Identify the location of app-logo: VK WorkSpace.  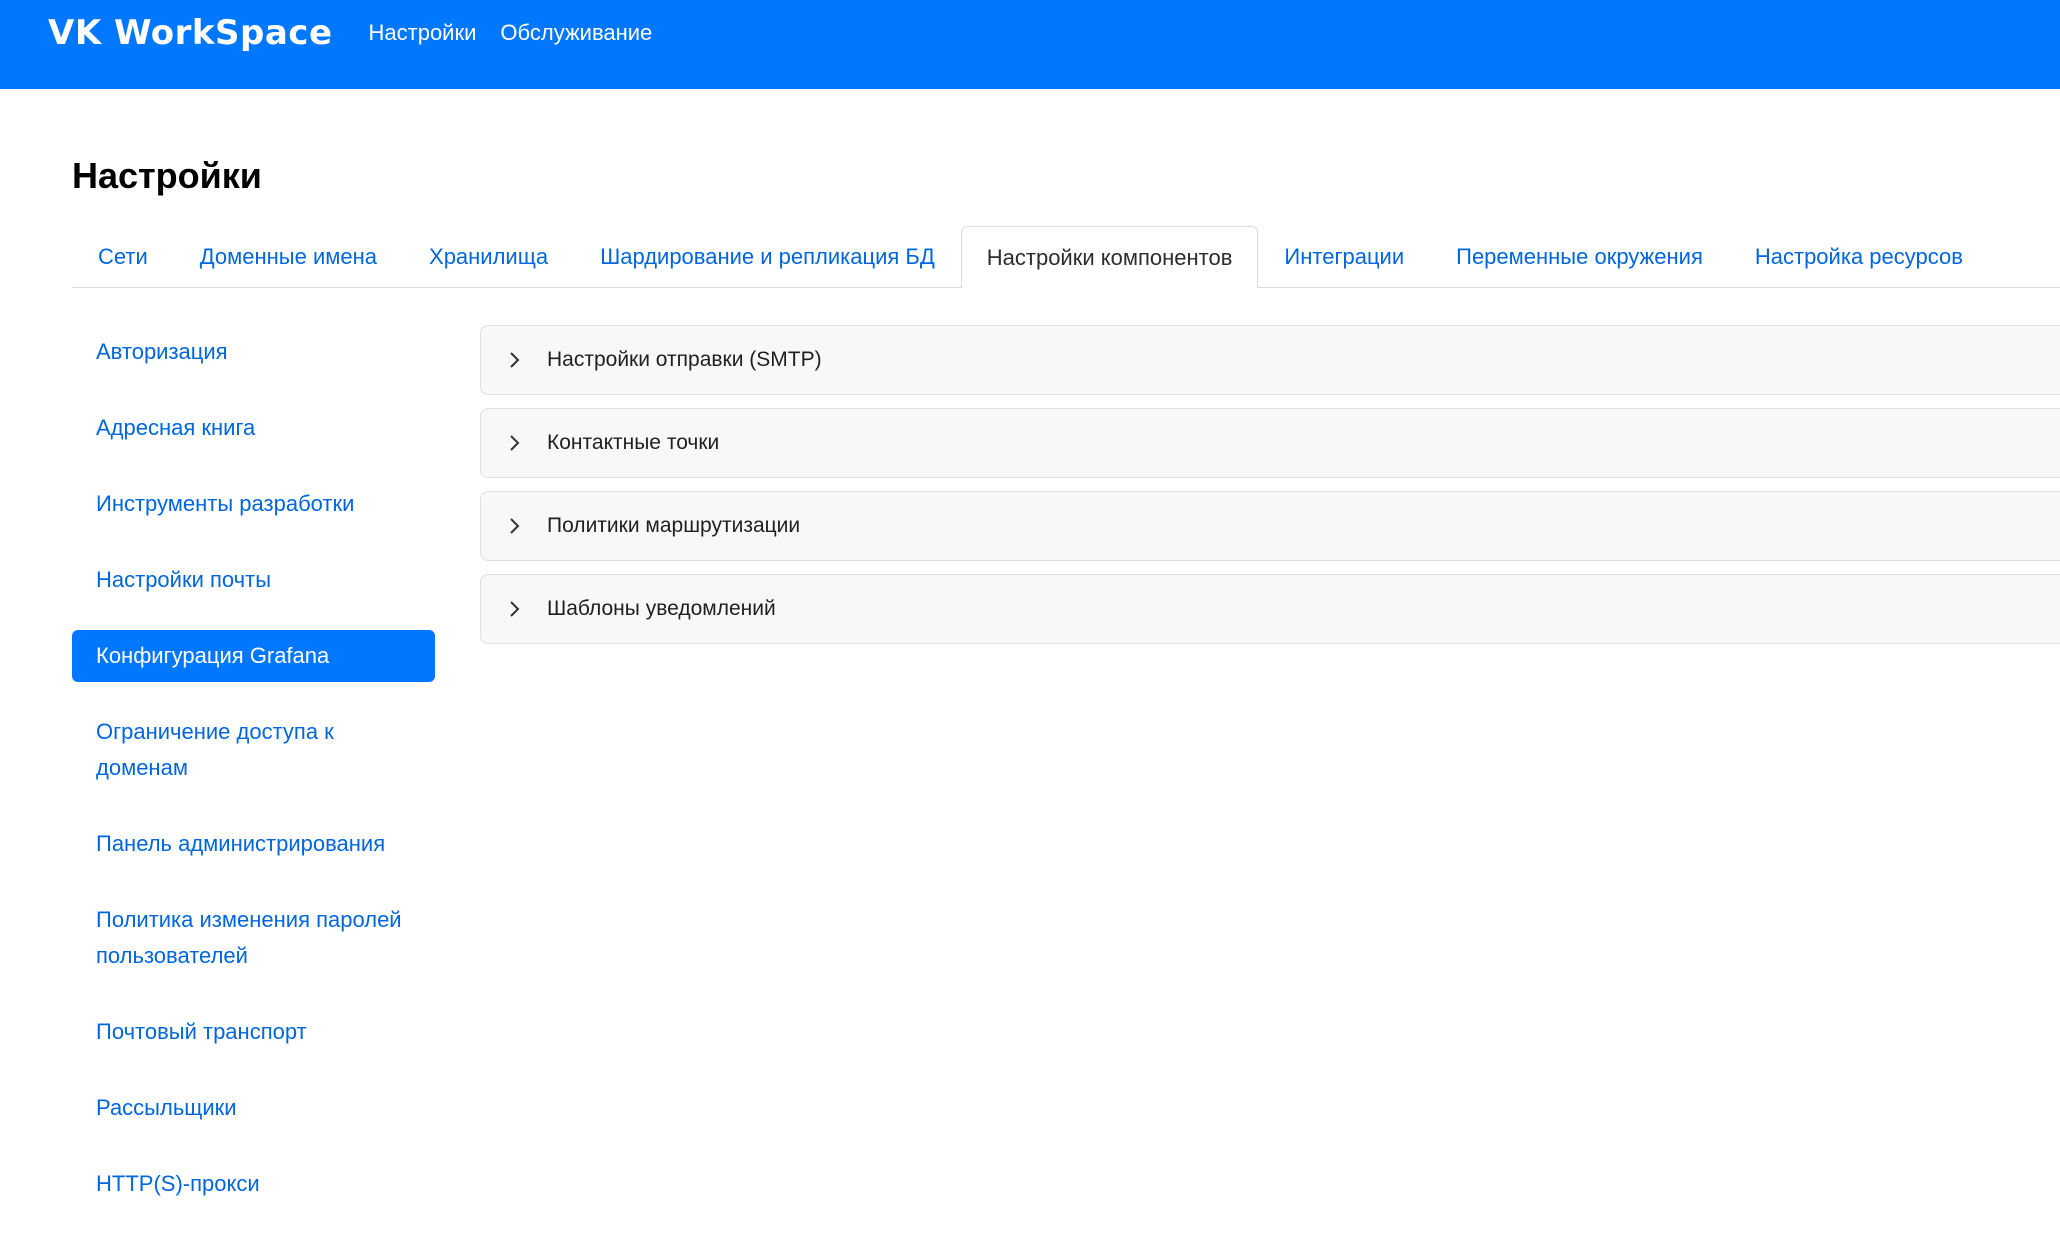
(190, 33).